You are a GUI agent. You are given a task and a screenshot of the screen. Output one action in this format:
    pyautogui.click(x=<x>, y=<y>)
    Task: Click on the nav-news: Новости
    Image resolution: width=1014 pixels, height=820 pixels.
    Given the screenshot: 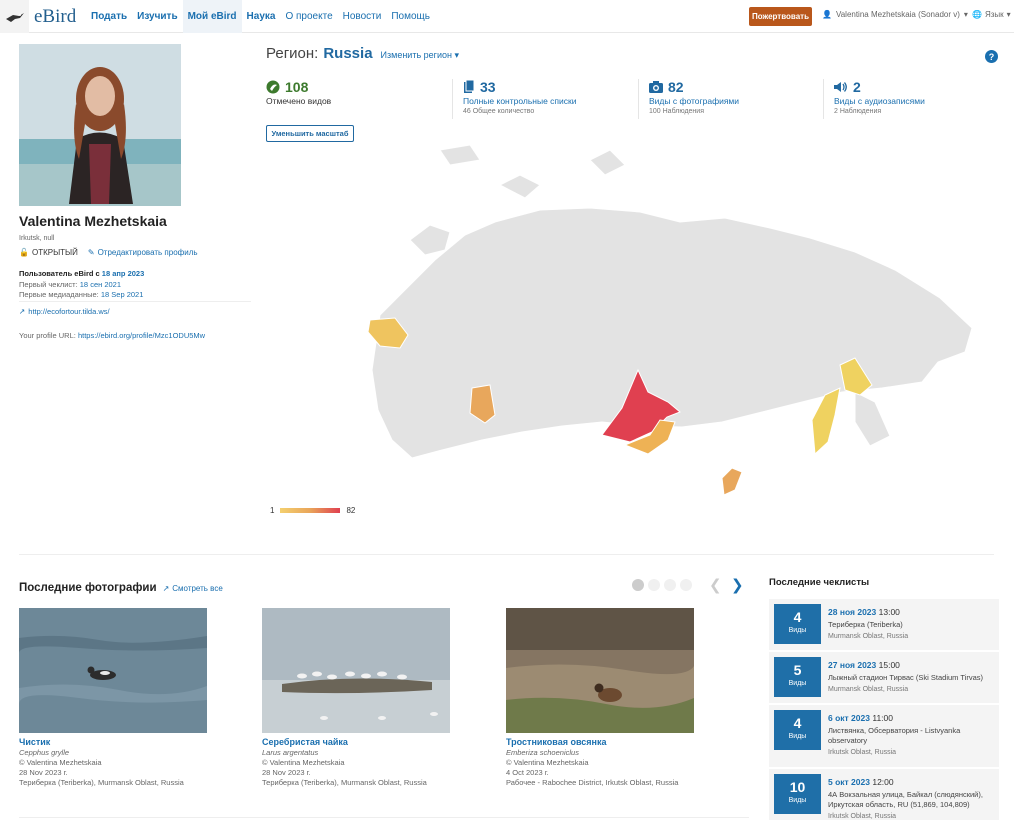 What is the action you would take?
    pyautogui.click(x=362, y=16)
    